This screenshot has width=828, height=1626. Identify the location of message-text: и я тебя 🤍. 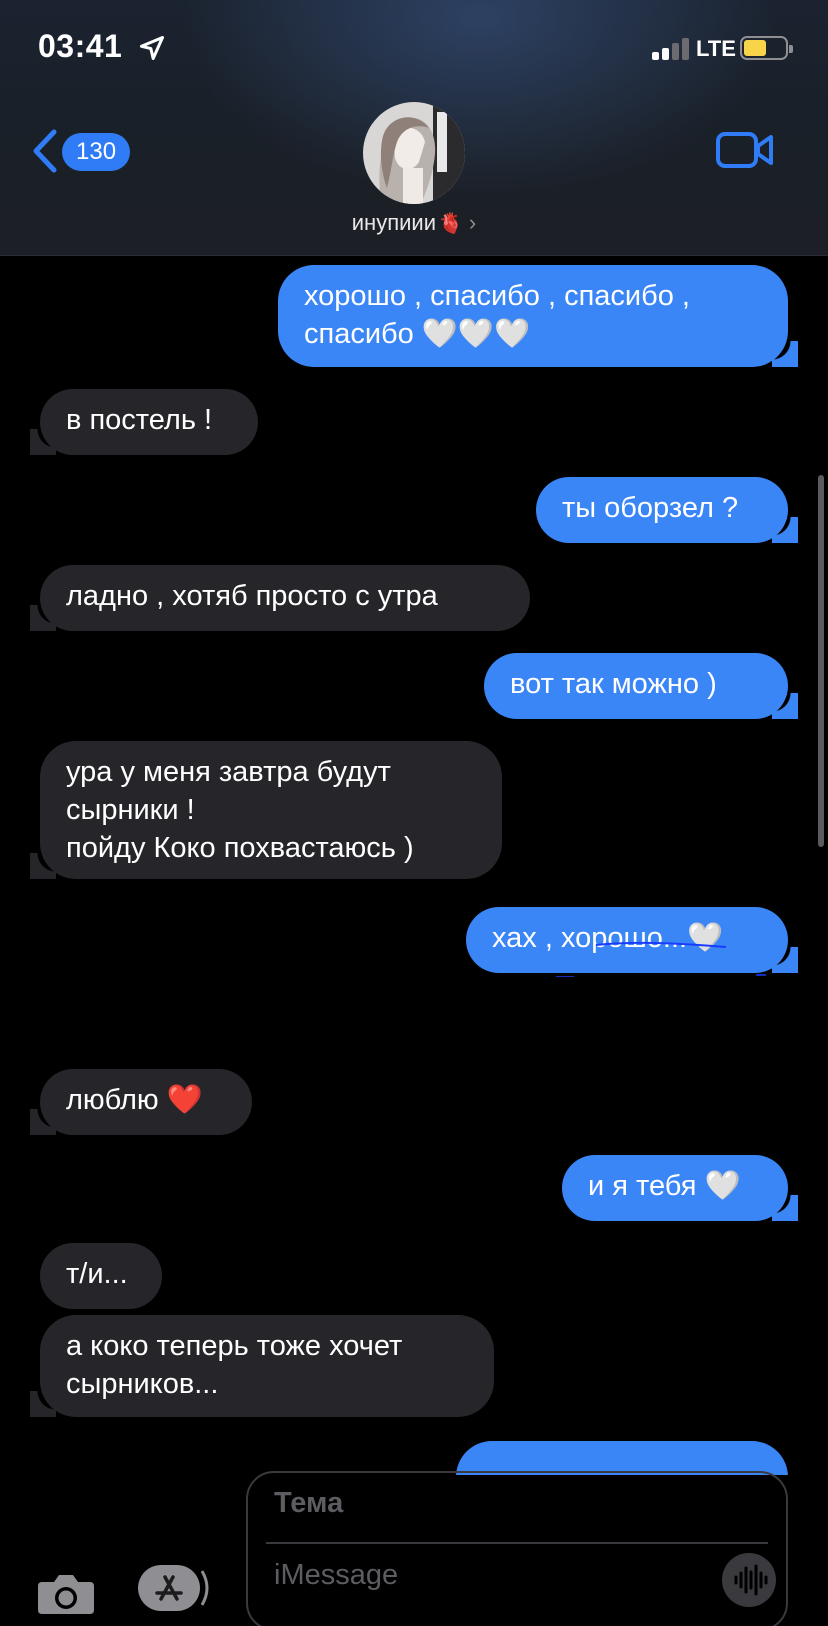
(664, 1186).